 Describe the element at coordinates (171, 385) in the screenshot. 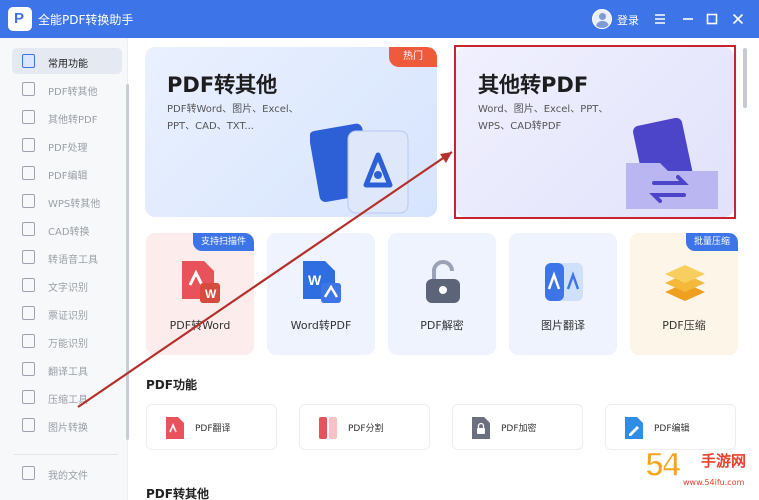

I see `section-title-pdf-functions: PDF功能` at that location.